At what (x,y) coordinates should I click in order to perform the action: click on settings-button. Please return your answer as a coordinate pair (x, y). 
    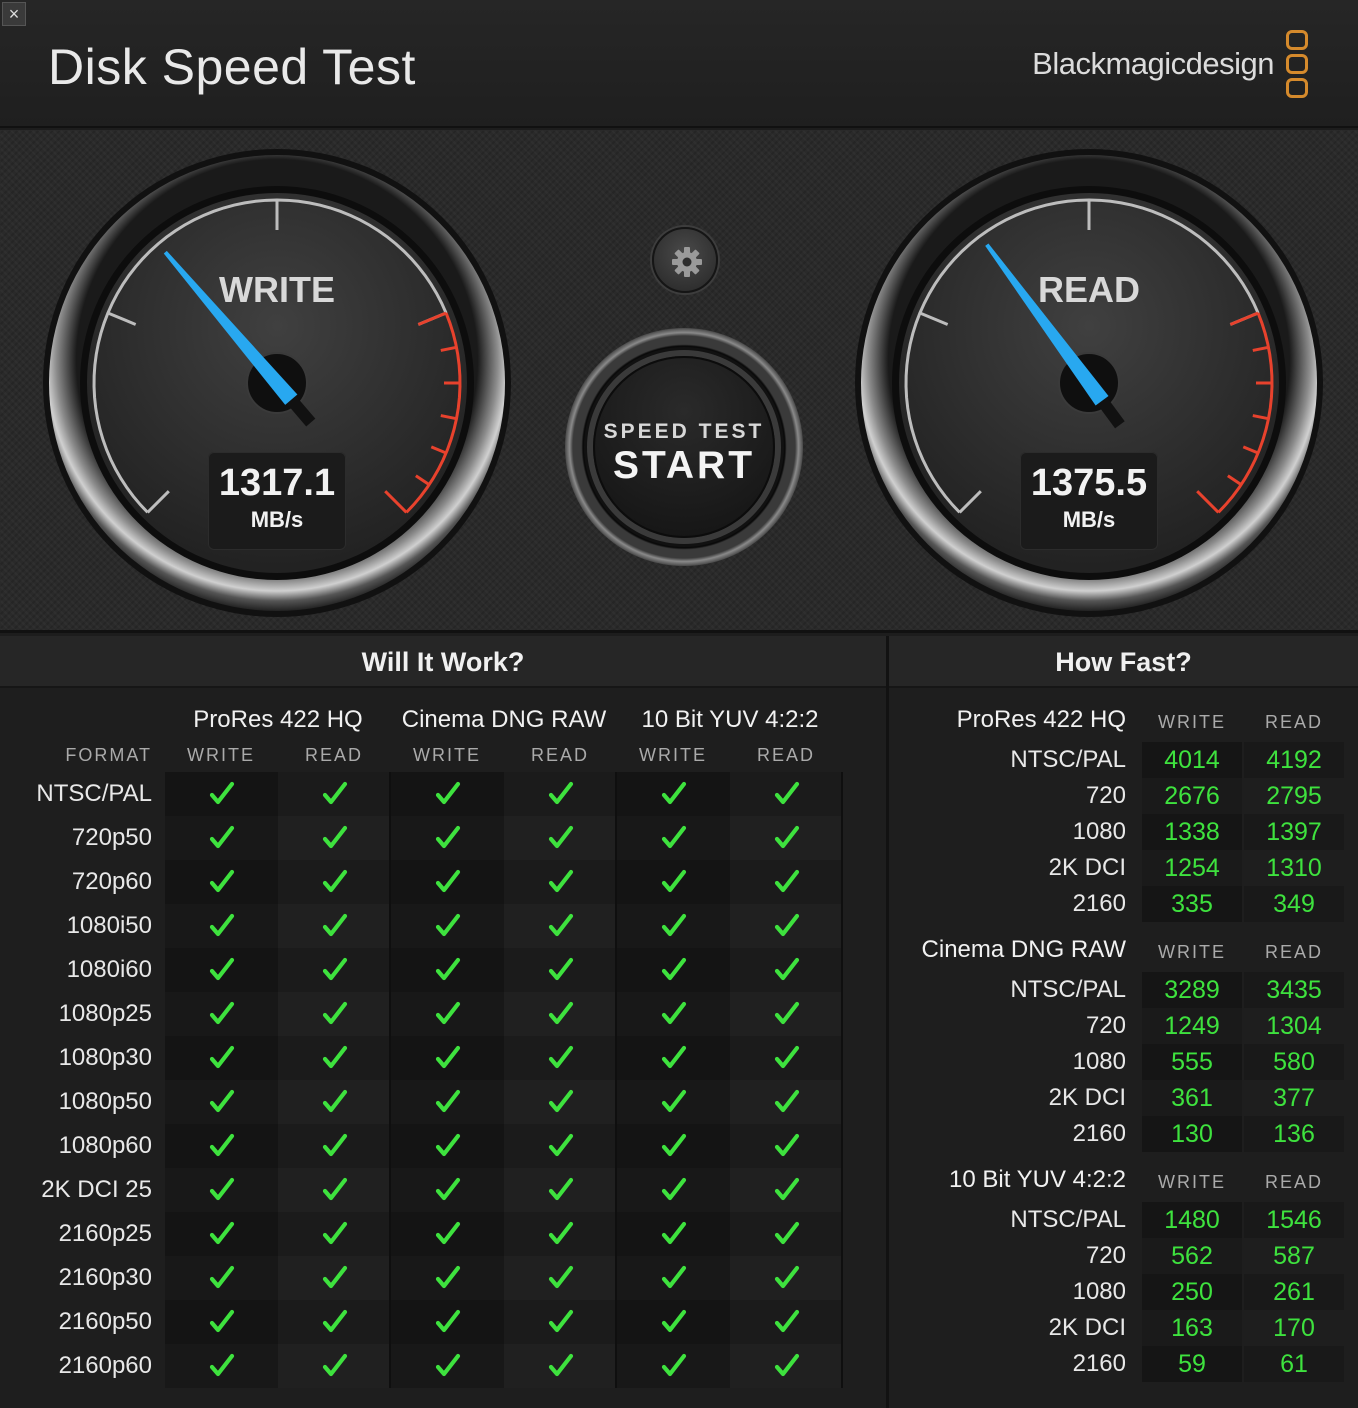
    Looking at the image, I should click on (685, 260).